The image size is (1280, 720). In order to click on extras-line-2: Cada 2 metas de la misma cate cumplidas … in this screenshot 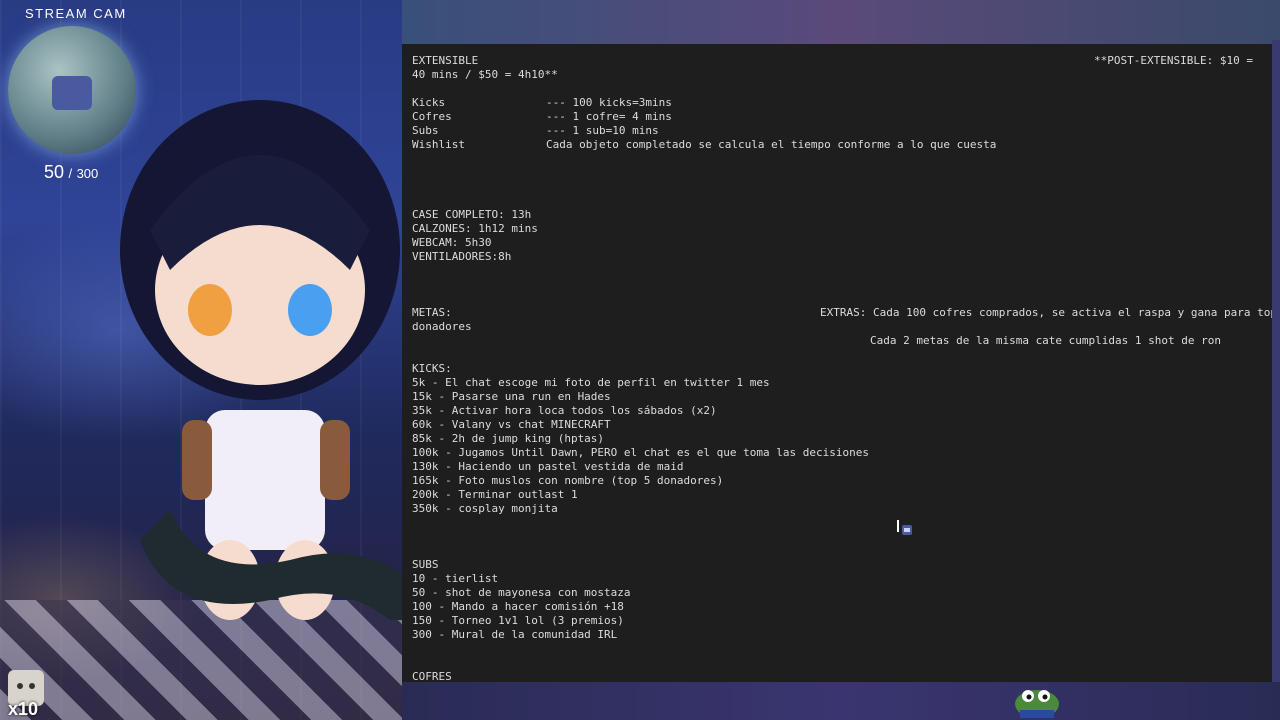, I will do `click(1045, 340)`.